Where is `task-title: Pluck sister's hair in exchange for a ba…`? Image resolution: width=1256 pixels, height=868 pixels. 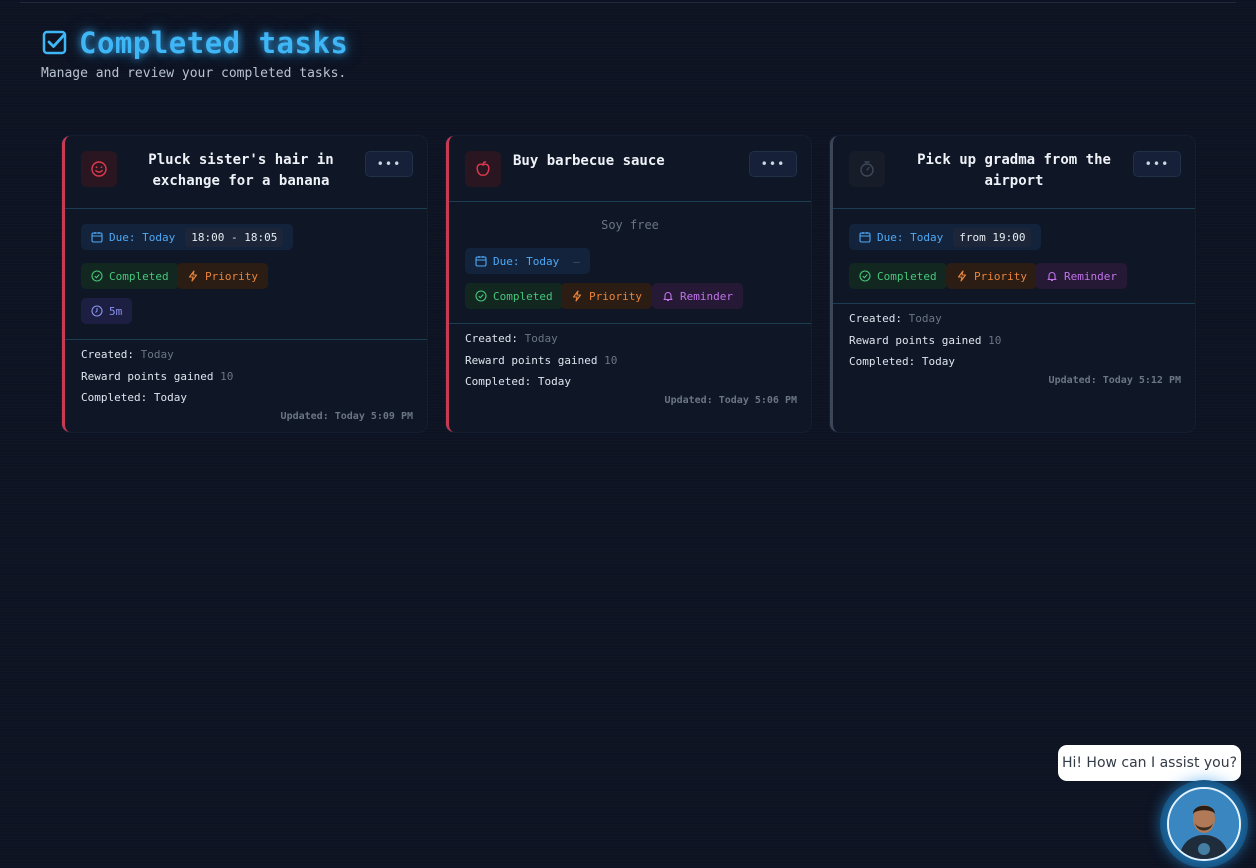 task-title: Pluck sister's hair in exchange for a ba… is located at coordinates (241, 171).